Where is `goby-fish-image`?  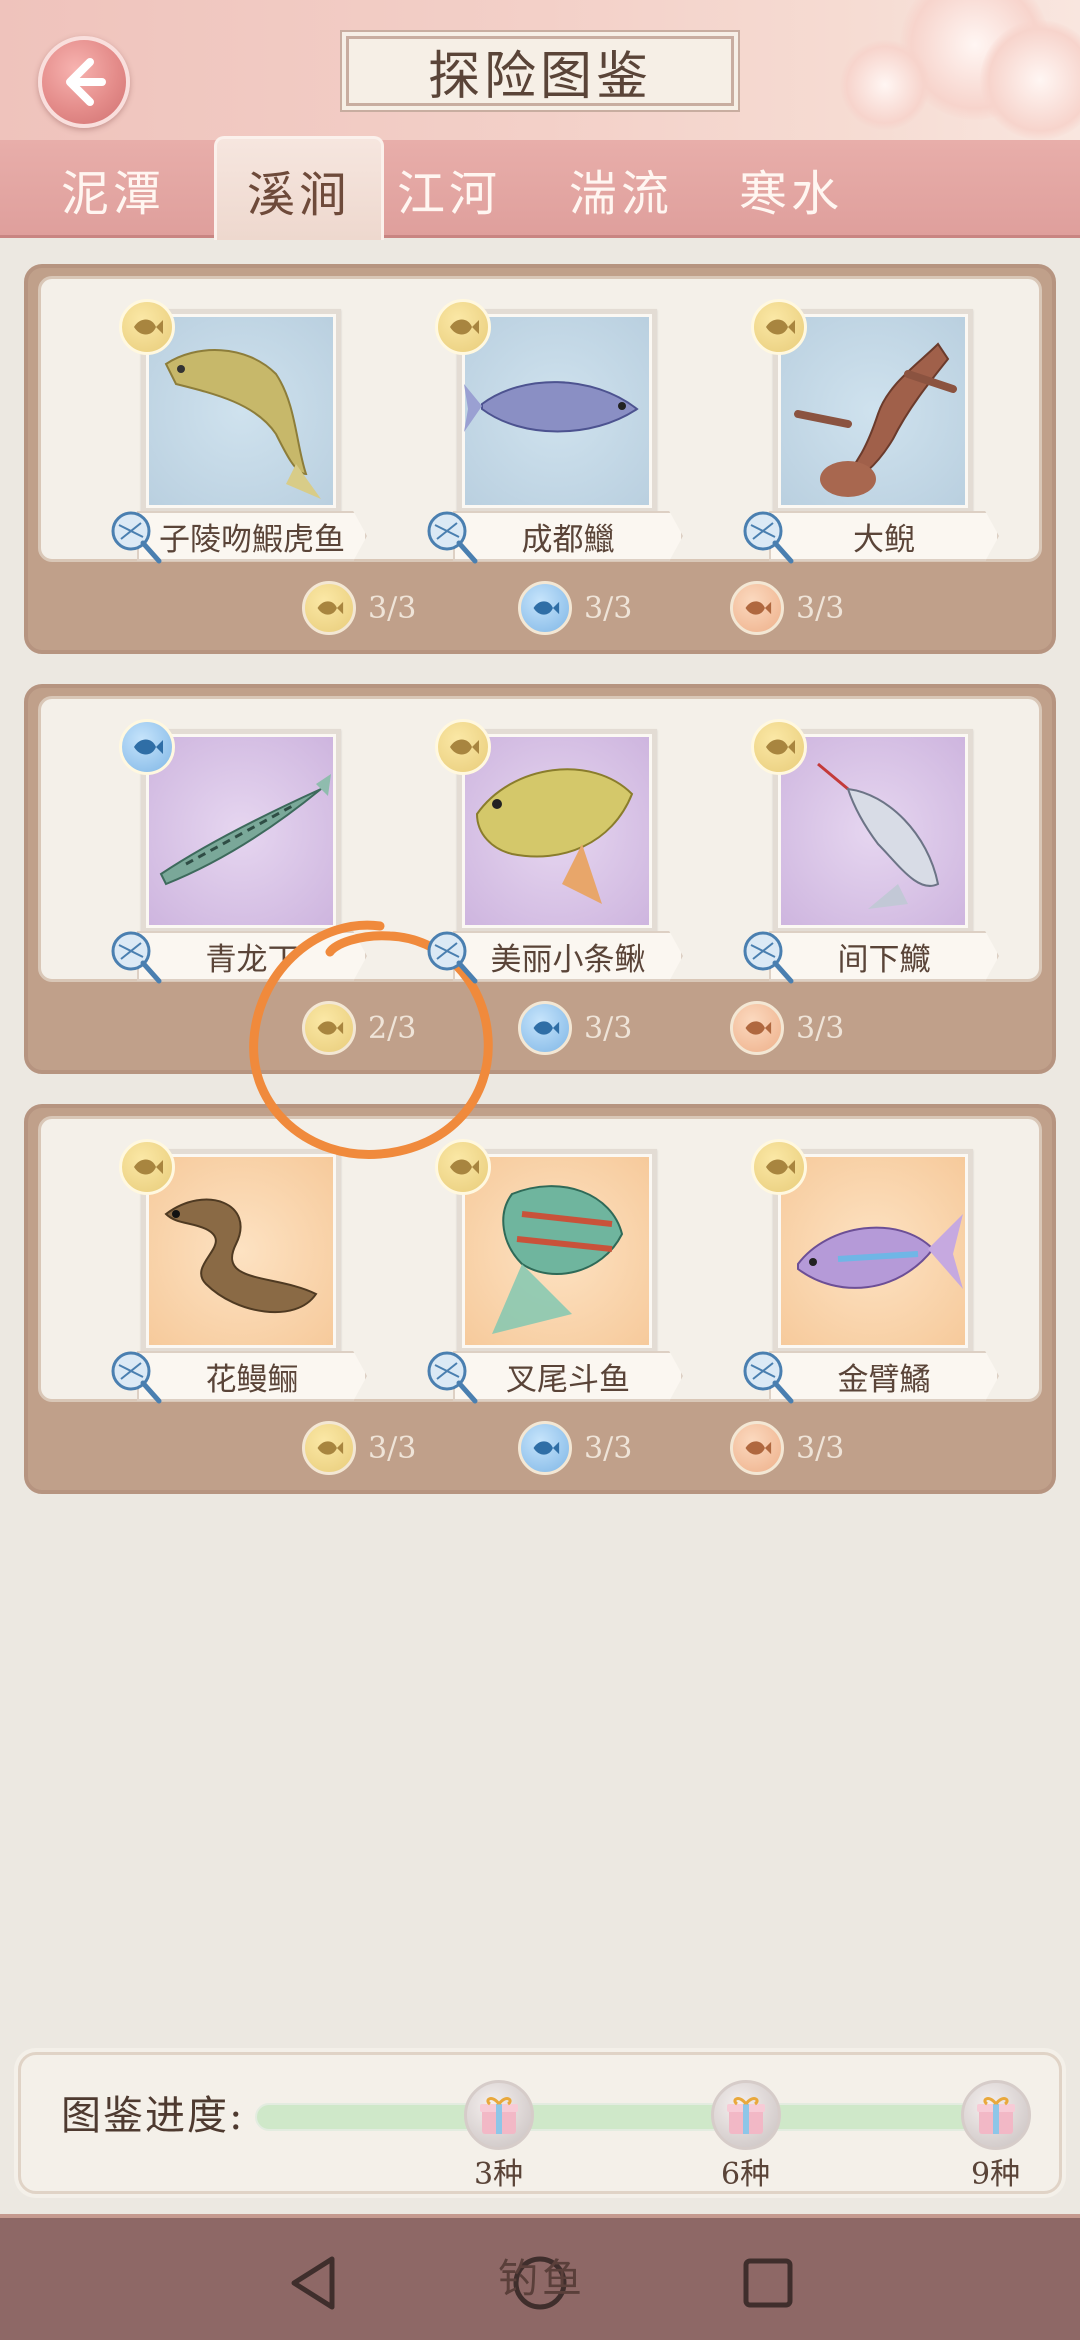
goby-fish-image is located at coordinates (242, 424).